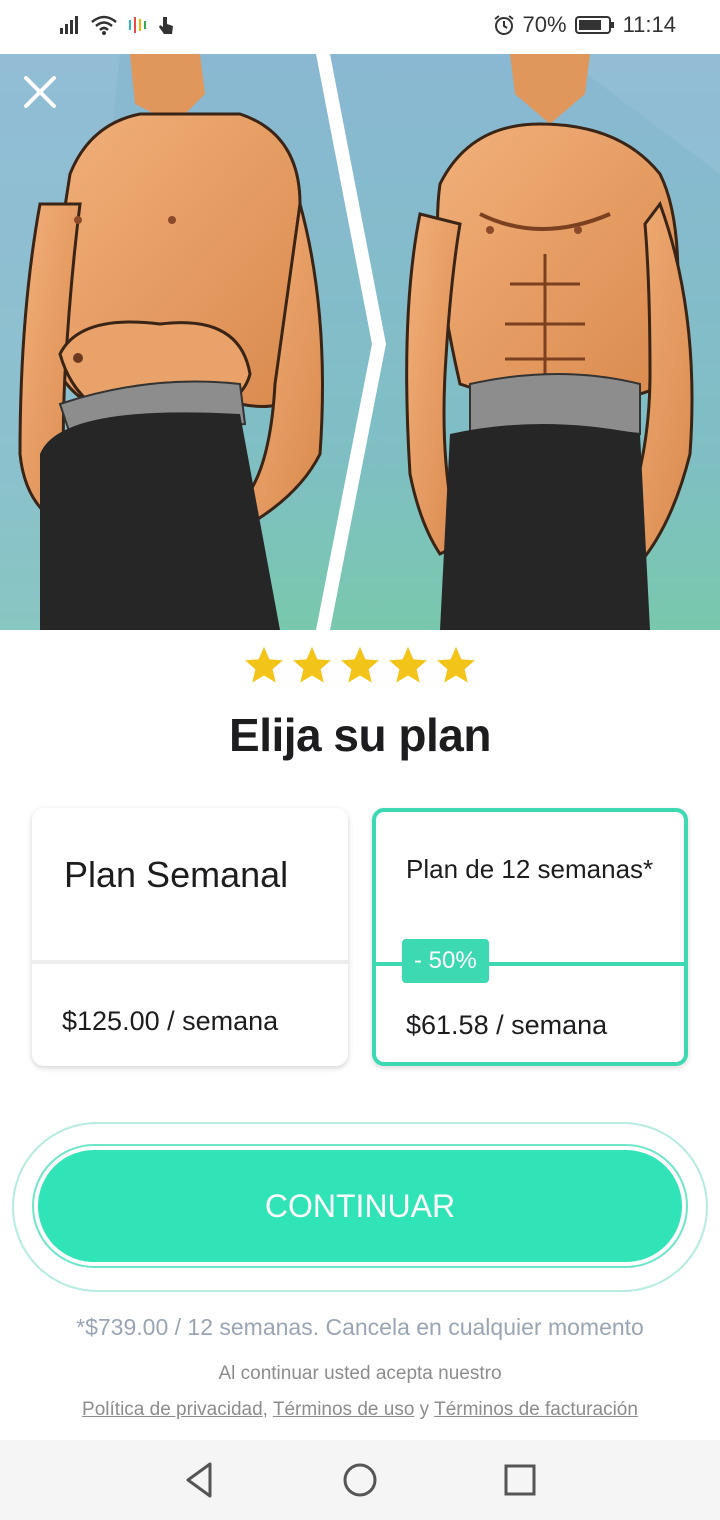  Describe the element at coordinates (424, 1409) in the screenshot. I see `legal-and: y` at that location.